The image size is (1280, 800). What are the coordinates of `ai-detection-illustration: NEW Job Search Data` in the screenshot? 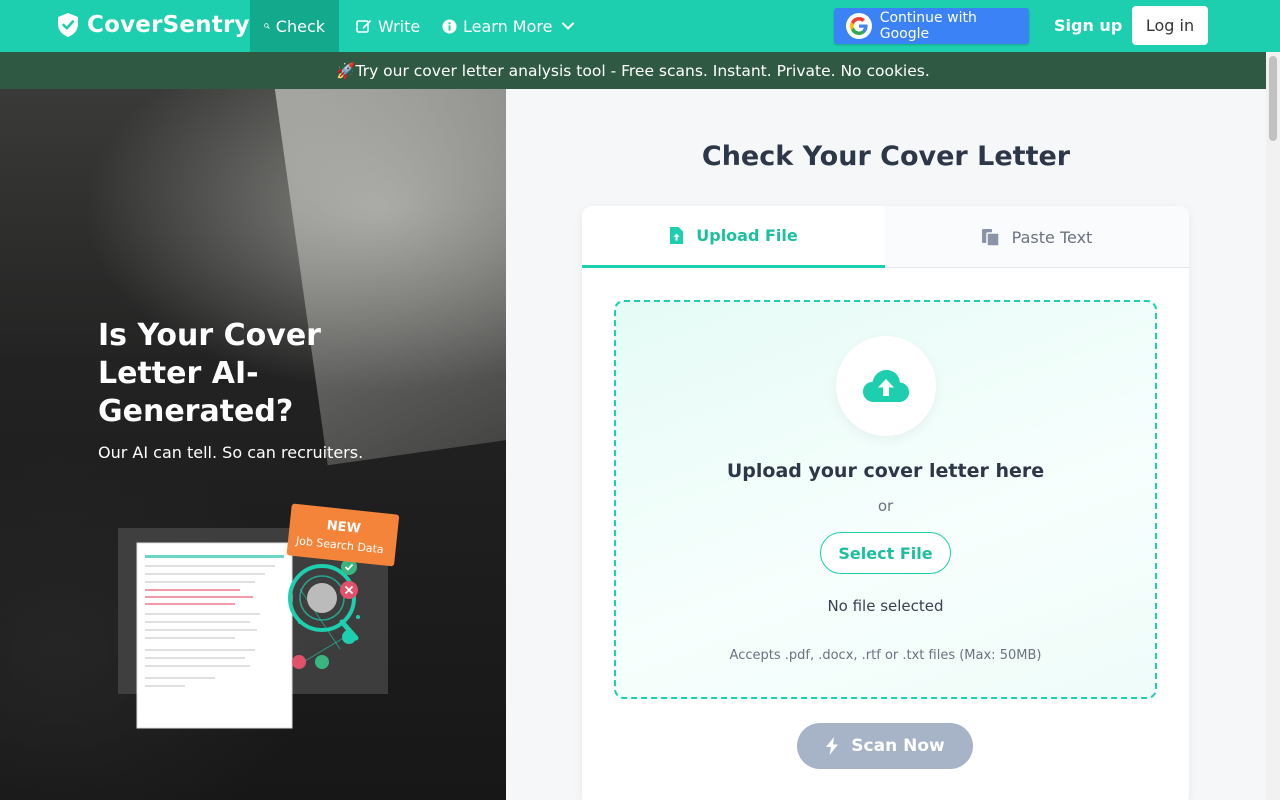 It's located at (259, 616).